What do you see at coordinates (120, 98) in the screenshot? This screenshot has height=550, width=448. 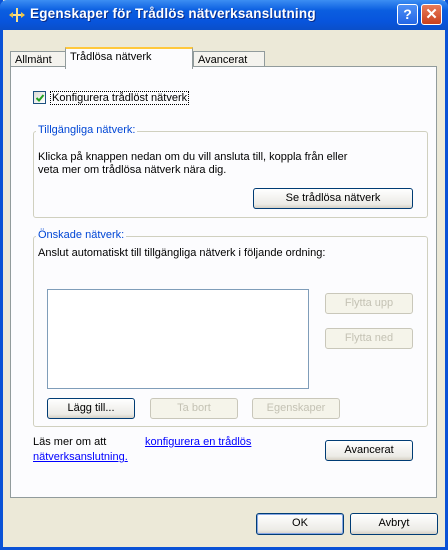 I see `configure-wireless-label: Konfigurera trådlöst nätverk` at bounding box center [120, 98].